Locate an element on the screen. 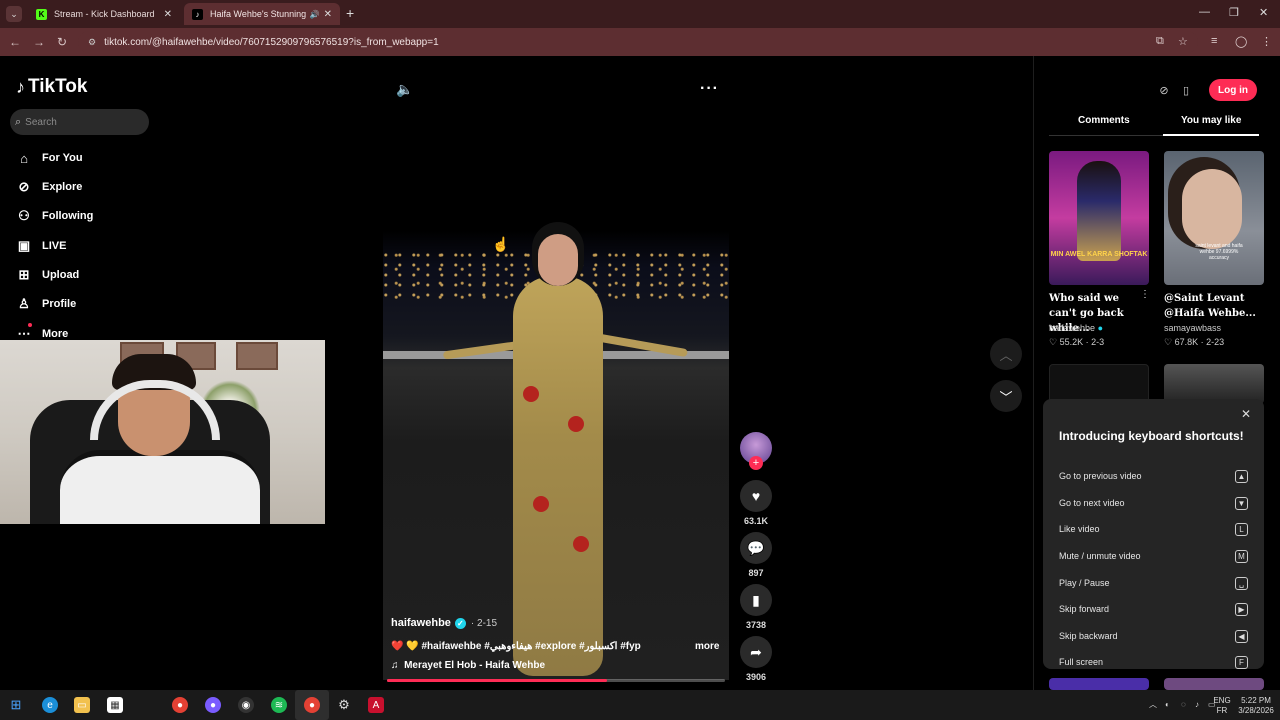  clock: 5:22 PM 3/28/2026 is located at coordinates (1256, 706).